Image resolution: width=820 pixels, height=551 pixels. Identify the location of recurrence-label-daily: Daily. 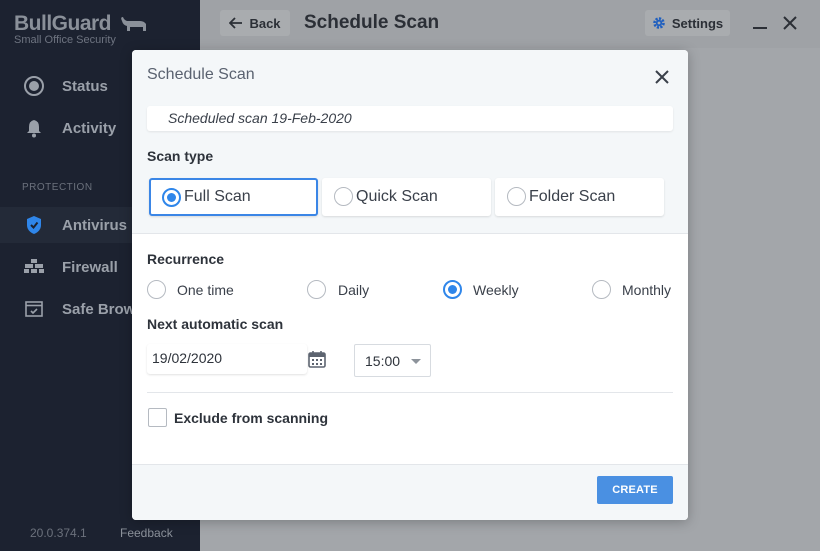
(354, 290).